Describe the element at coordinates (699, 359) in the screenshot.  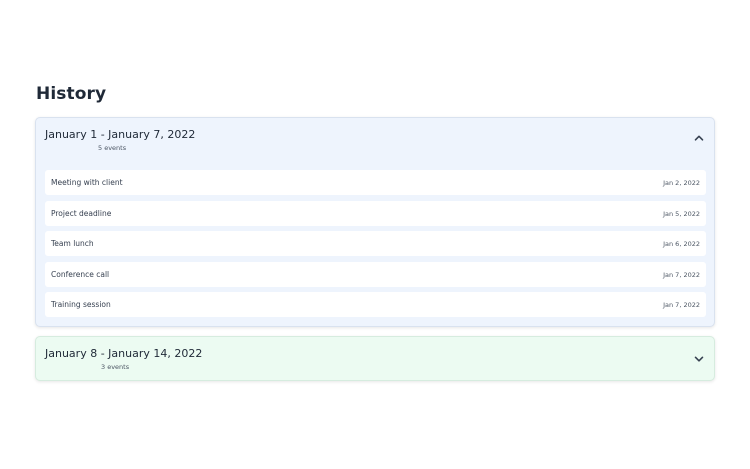
I see `chevron-down-icon` at that location.